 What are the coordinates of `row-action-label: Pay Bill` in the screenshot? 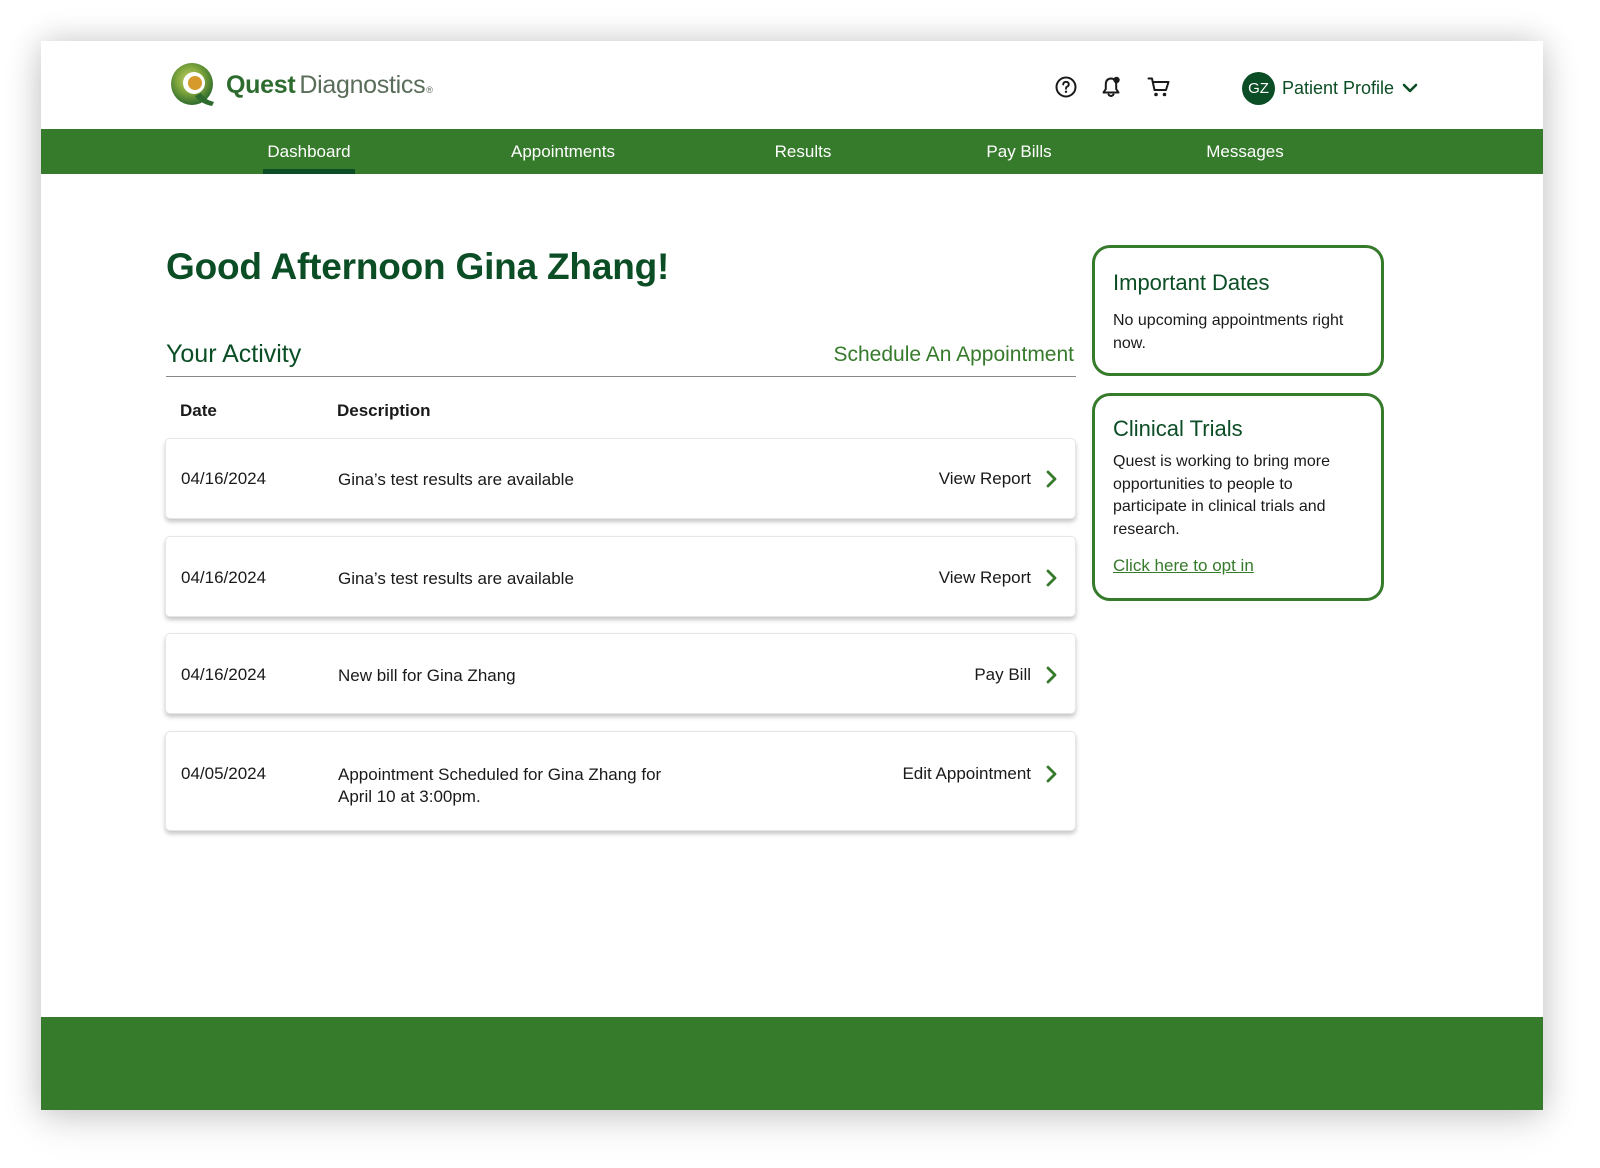 It's located at (1002, 674).